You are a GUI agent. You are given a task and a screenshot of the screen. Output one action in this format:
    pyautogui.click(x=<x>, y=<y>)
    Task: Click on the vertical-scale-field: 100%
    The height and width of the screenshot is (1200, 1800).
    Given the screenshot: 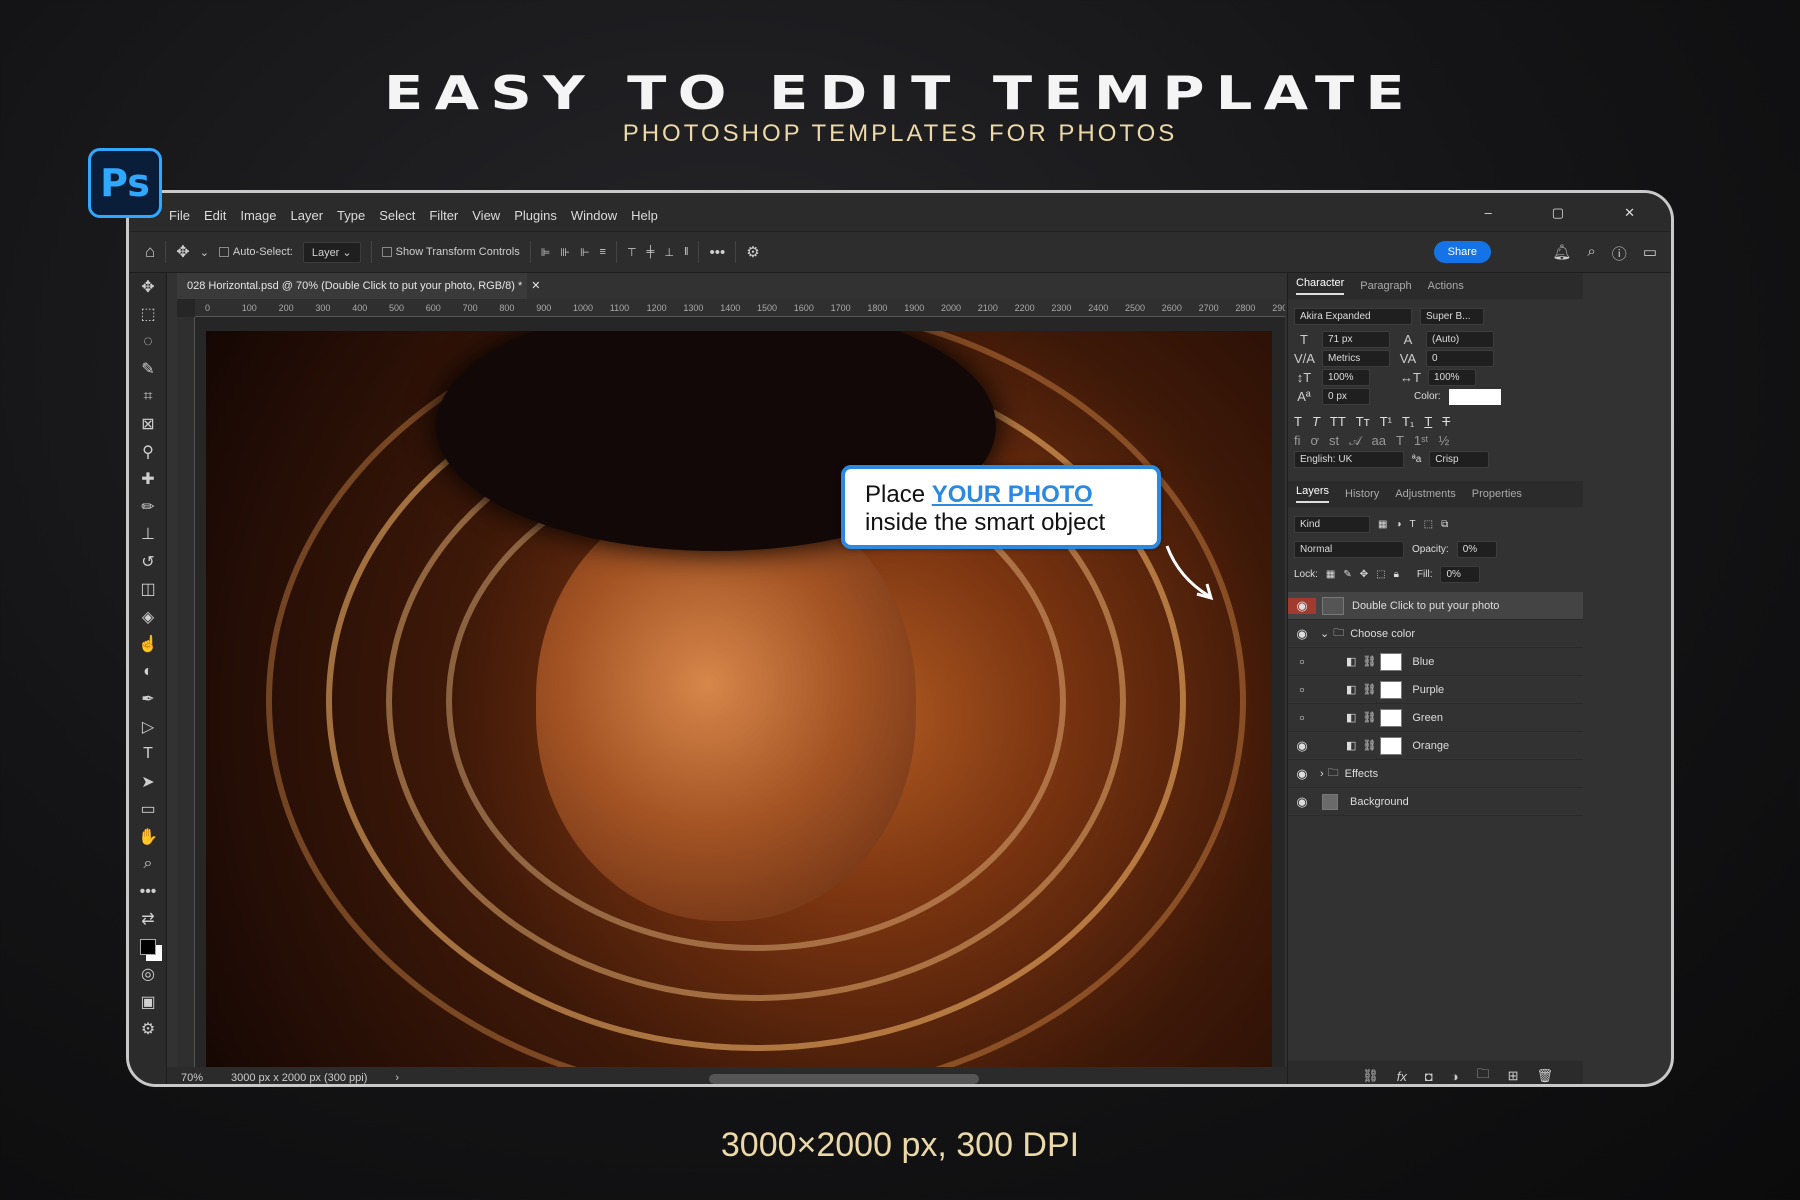 What is the action you would take?
    pyautogui.click(x=1346, y=377)
    